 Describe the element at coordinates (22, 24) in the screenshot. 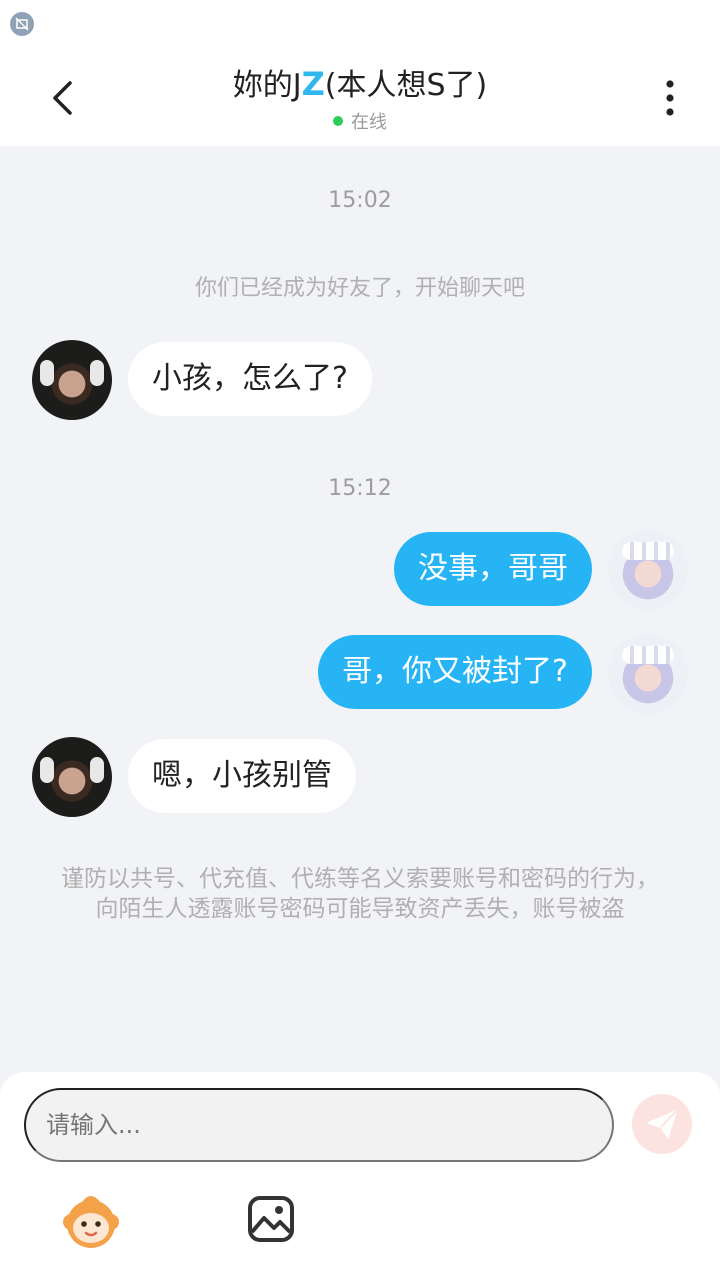

I see `notification-icon` at that location.